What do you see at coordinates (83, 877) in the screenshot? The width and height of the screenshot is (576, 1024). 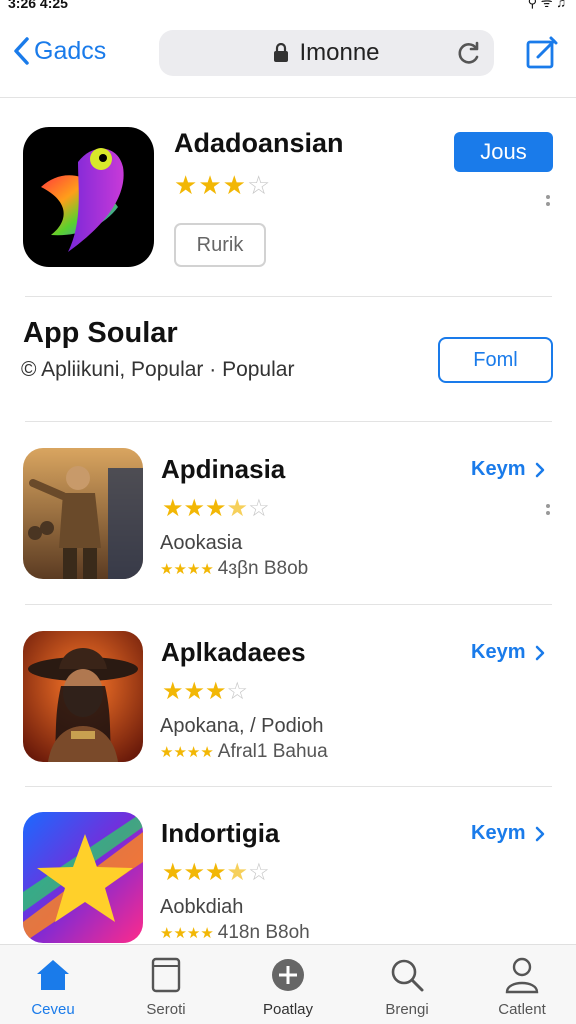 I see `app-icon-star` at bounding box center [83, 877].